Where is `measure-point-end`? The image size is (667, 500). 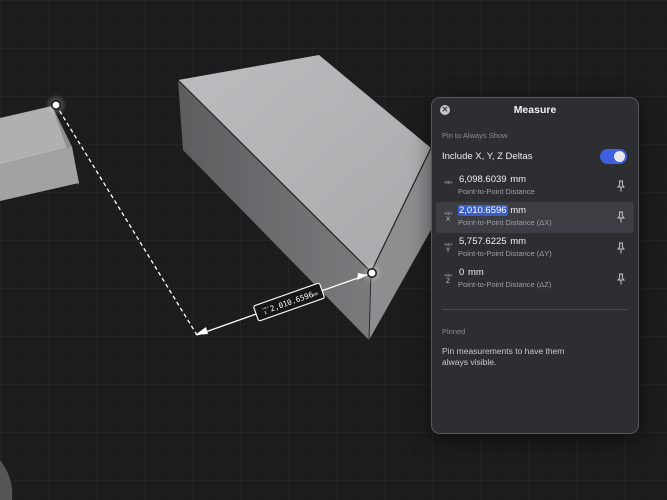
measure-point-end is located at coordinates (372, 273).